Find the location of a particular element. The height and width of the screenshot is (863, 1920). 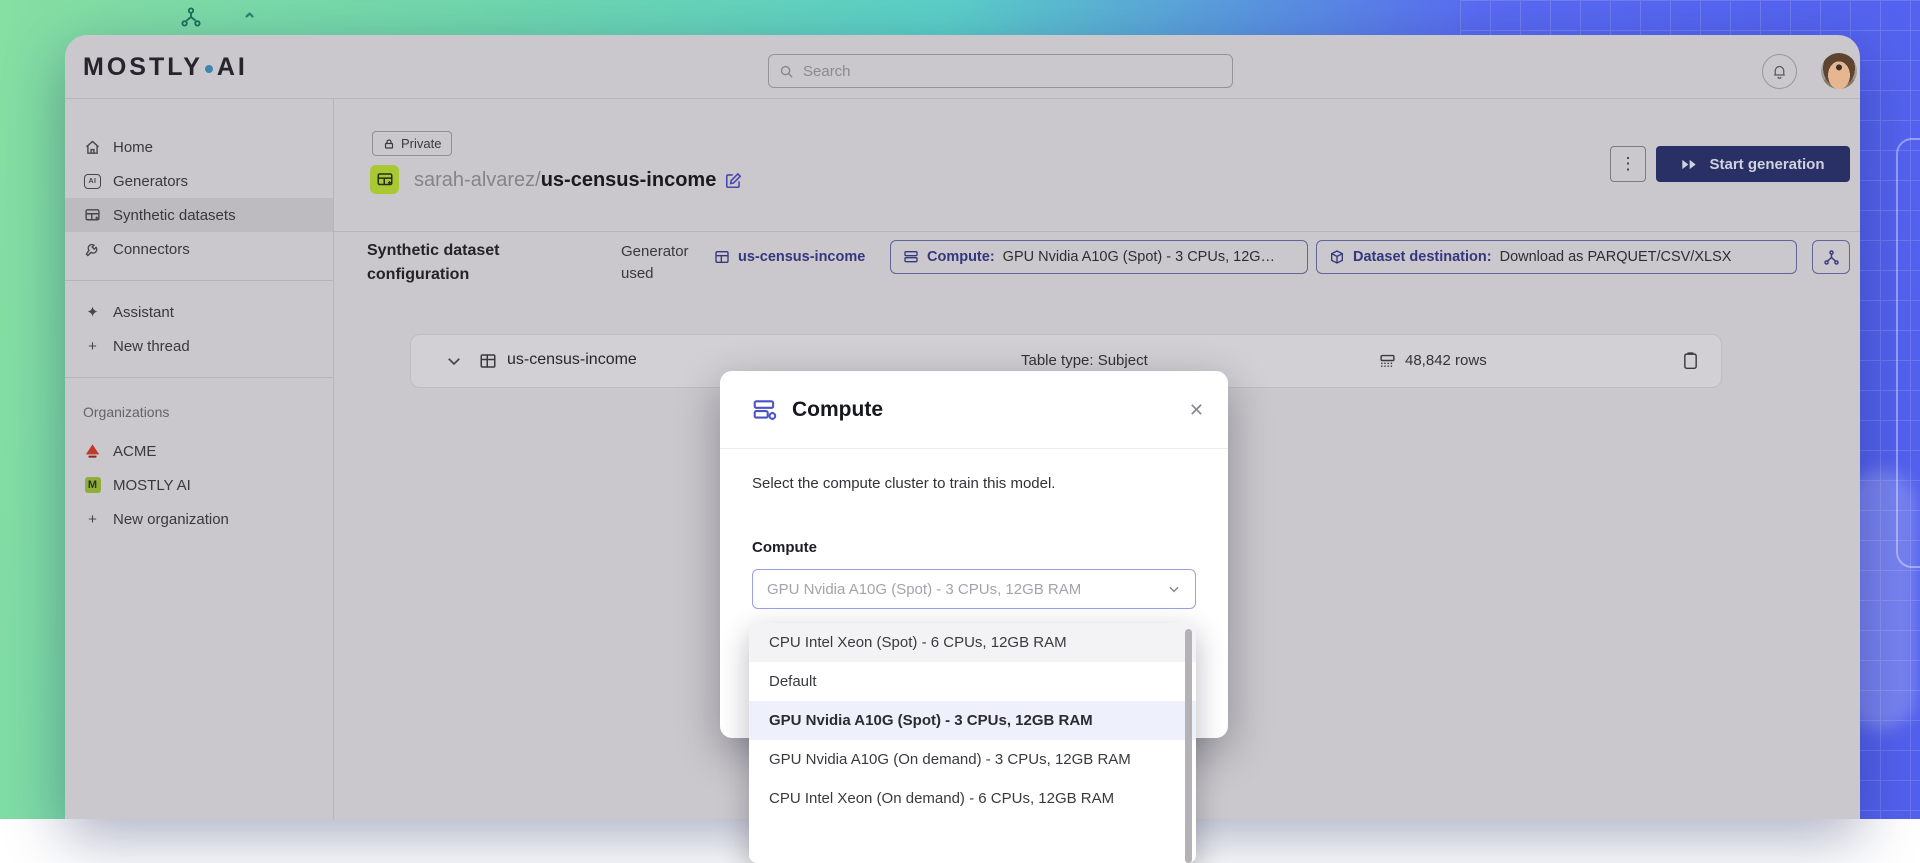

table-name: us-census-income is located at coordinates (572, 359).